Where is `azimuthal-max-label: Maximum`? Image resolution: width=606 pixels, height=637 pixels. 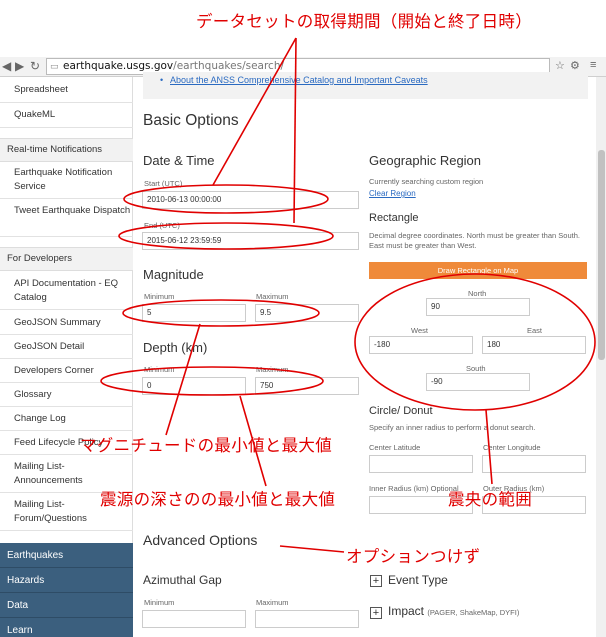
azimuthal-max-label: Maximum is located at coordinates (272, 602).